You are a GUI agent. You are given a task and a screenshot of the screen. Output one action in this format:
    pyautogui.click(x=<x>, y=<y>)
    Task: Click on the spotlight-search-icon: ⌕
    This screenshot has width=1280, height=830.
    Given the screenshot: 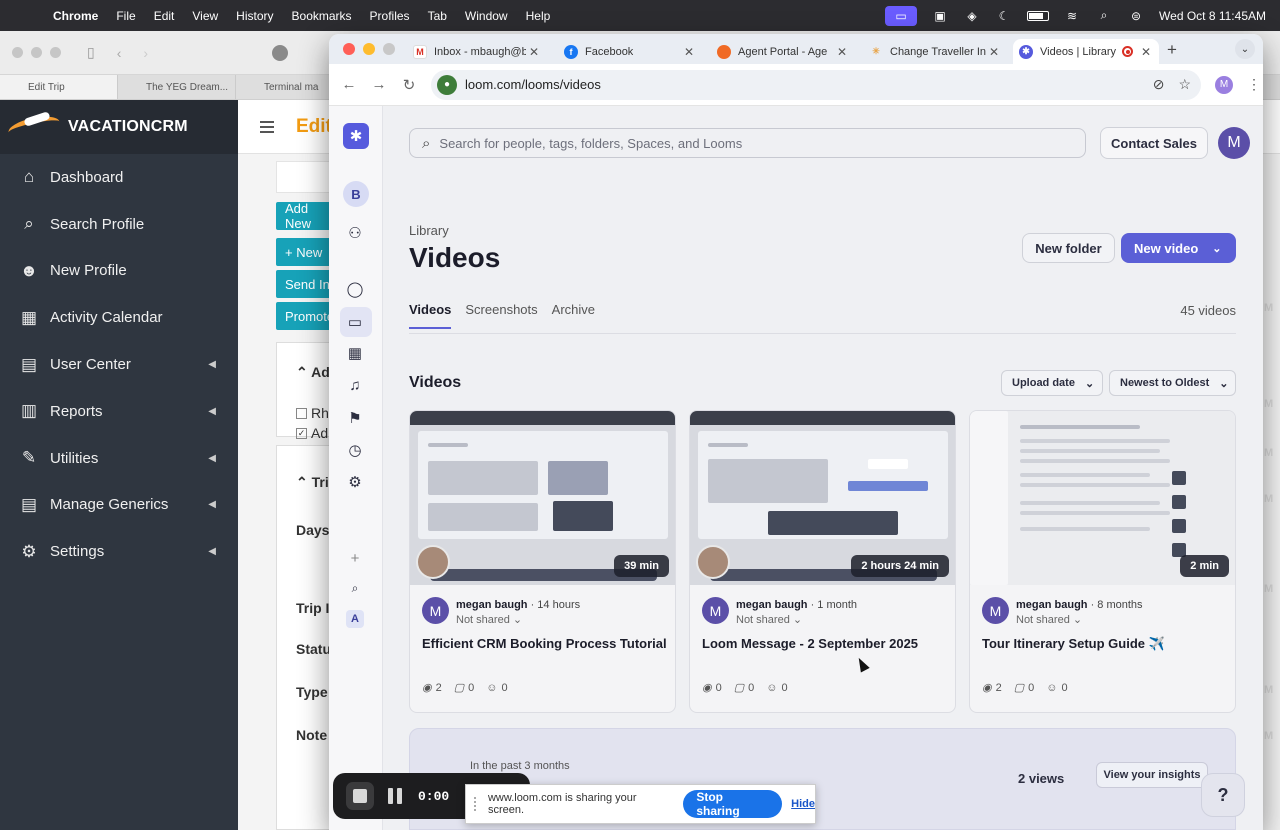 What is the action you would take?
    pyautogui.click(x=1104, y=15)
    